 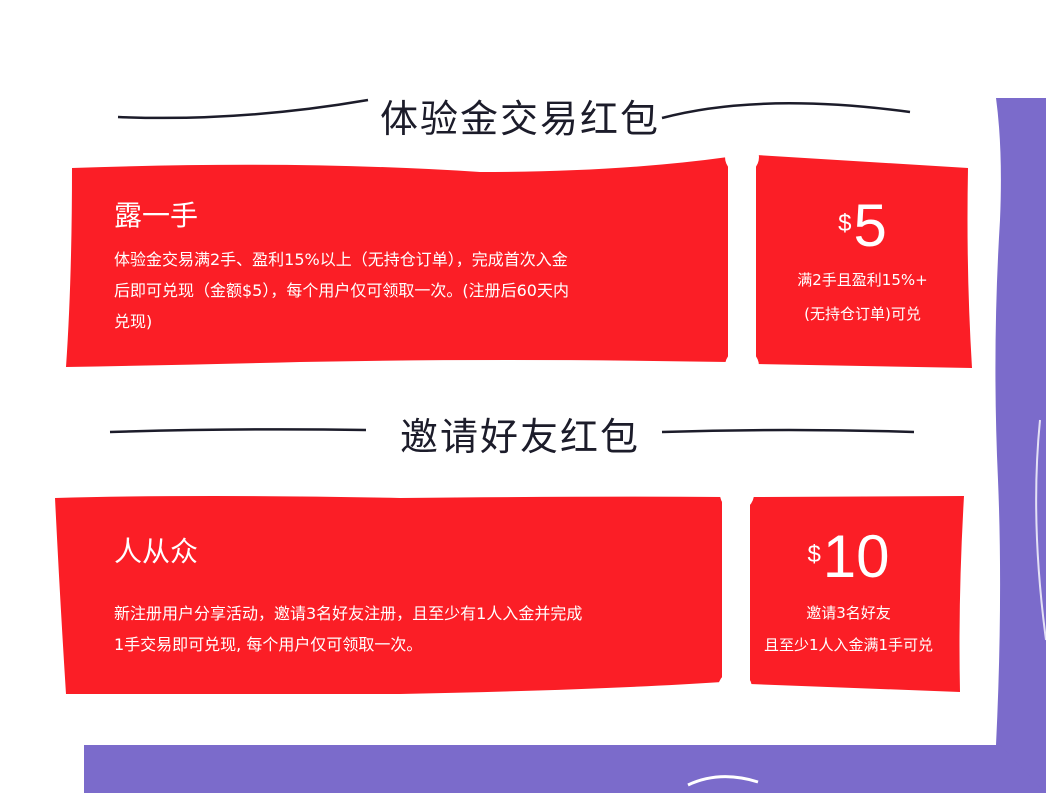 I want to click on card1-right-shape, so click(x=864, y=261).